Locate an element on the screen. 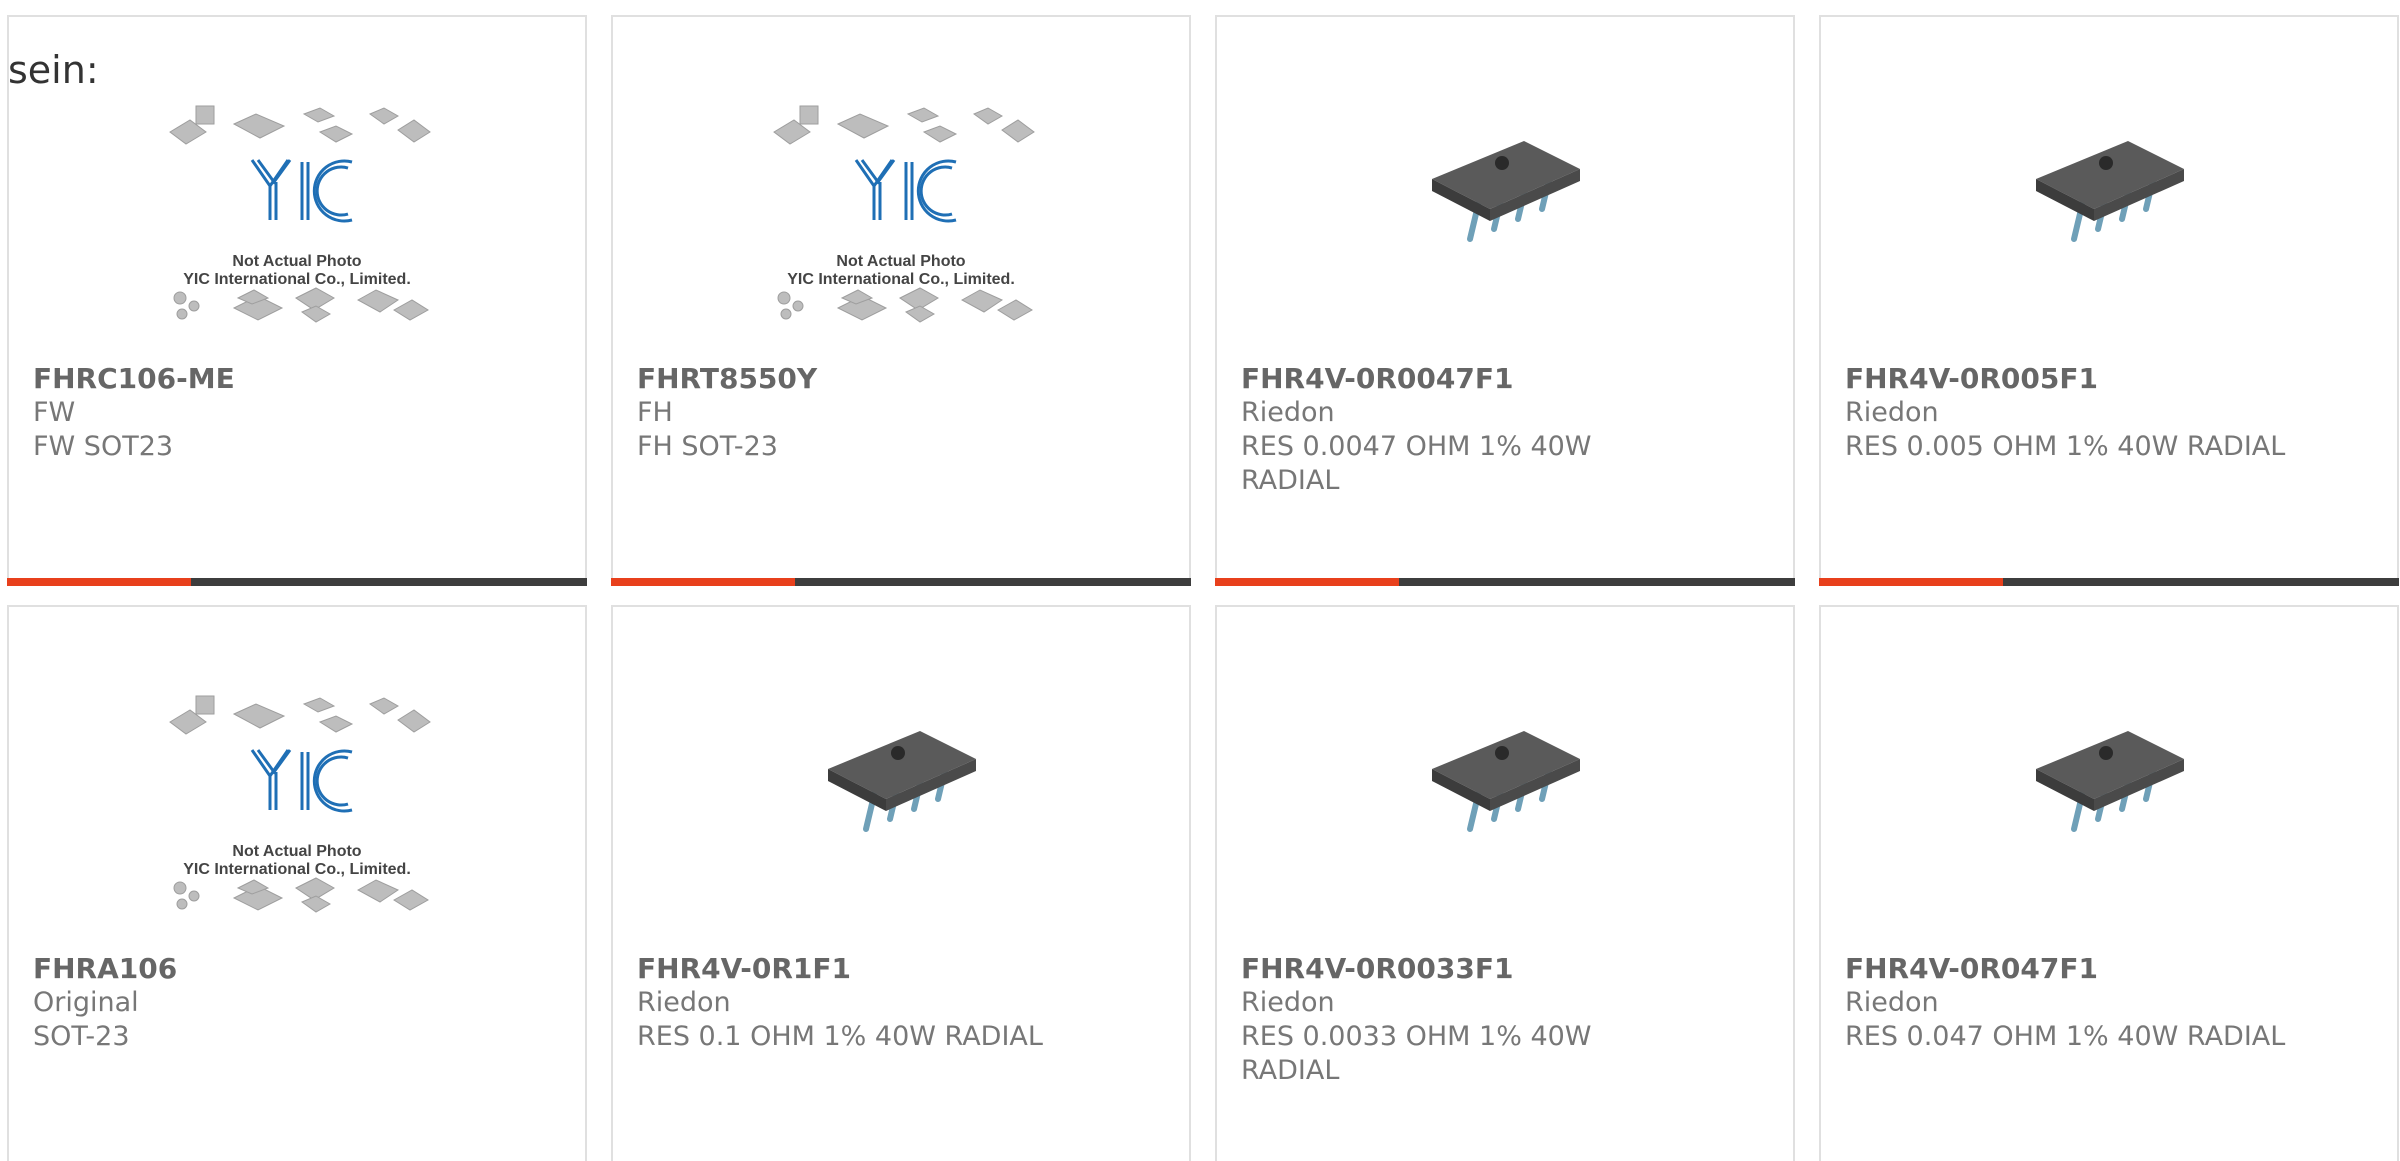 The height and width of the screenshot is (1161, 2400). intro-text: sein: is located at coordinates (53, 70).